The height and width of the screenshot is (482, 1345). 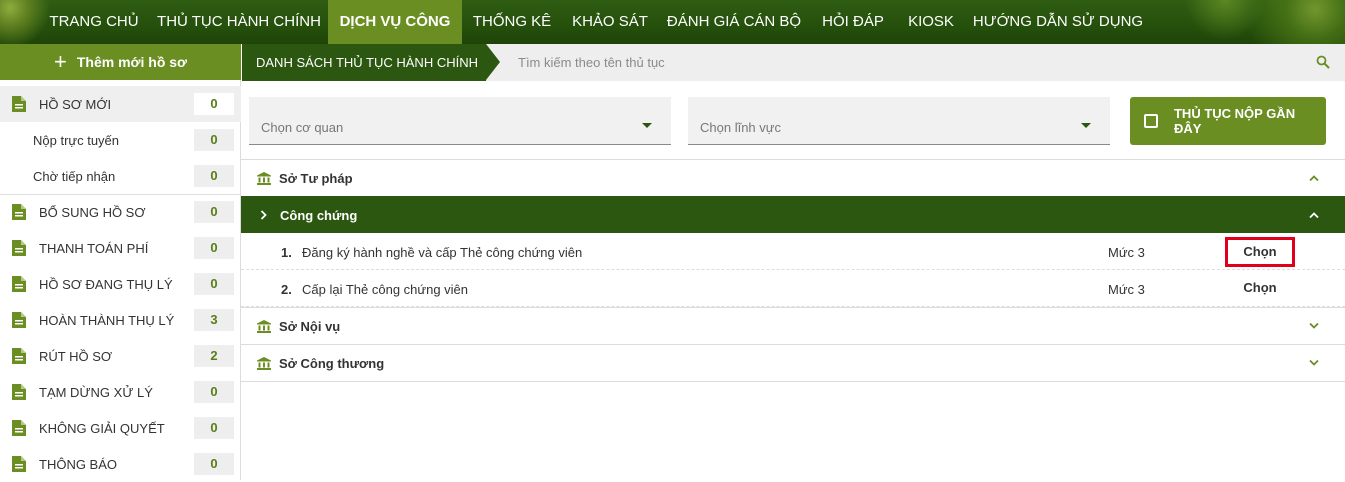 I want to click on sidebar-item-ho-so-moi: HỒ SƠ MỚI 0, so click(x=120, y=104).